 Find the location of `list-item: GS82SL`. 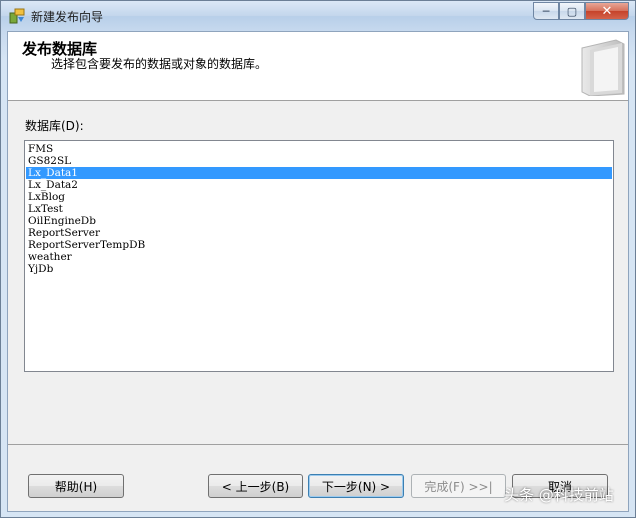

list-item: GS82SL is located at coordinates (319, 161).